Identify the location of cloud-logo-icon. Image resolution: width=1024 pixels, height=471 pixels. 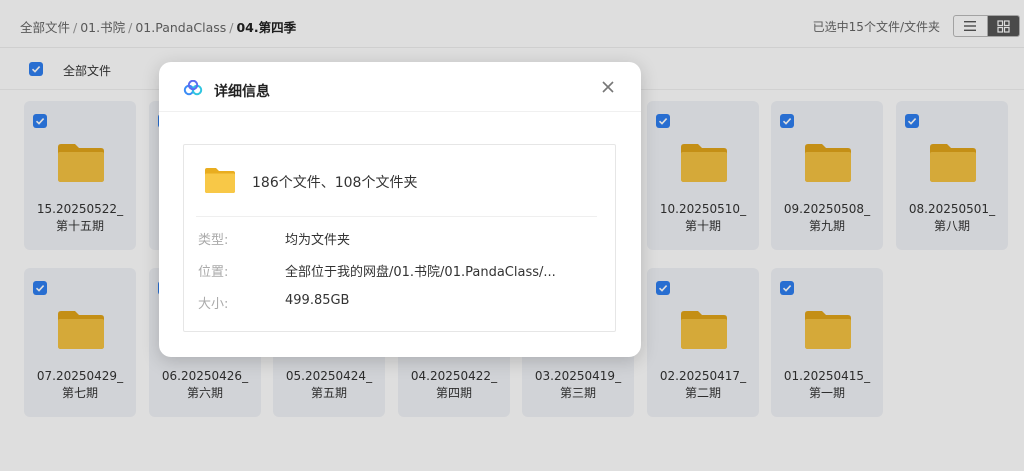
(193, 88).